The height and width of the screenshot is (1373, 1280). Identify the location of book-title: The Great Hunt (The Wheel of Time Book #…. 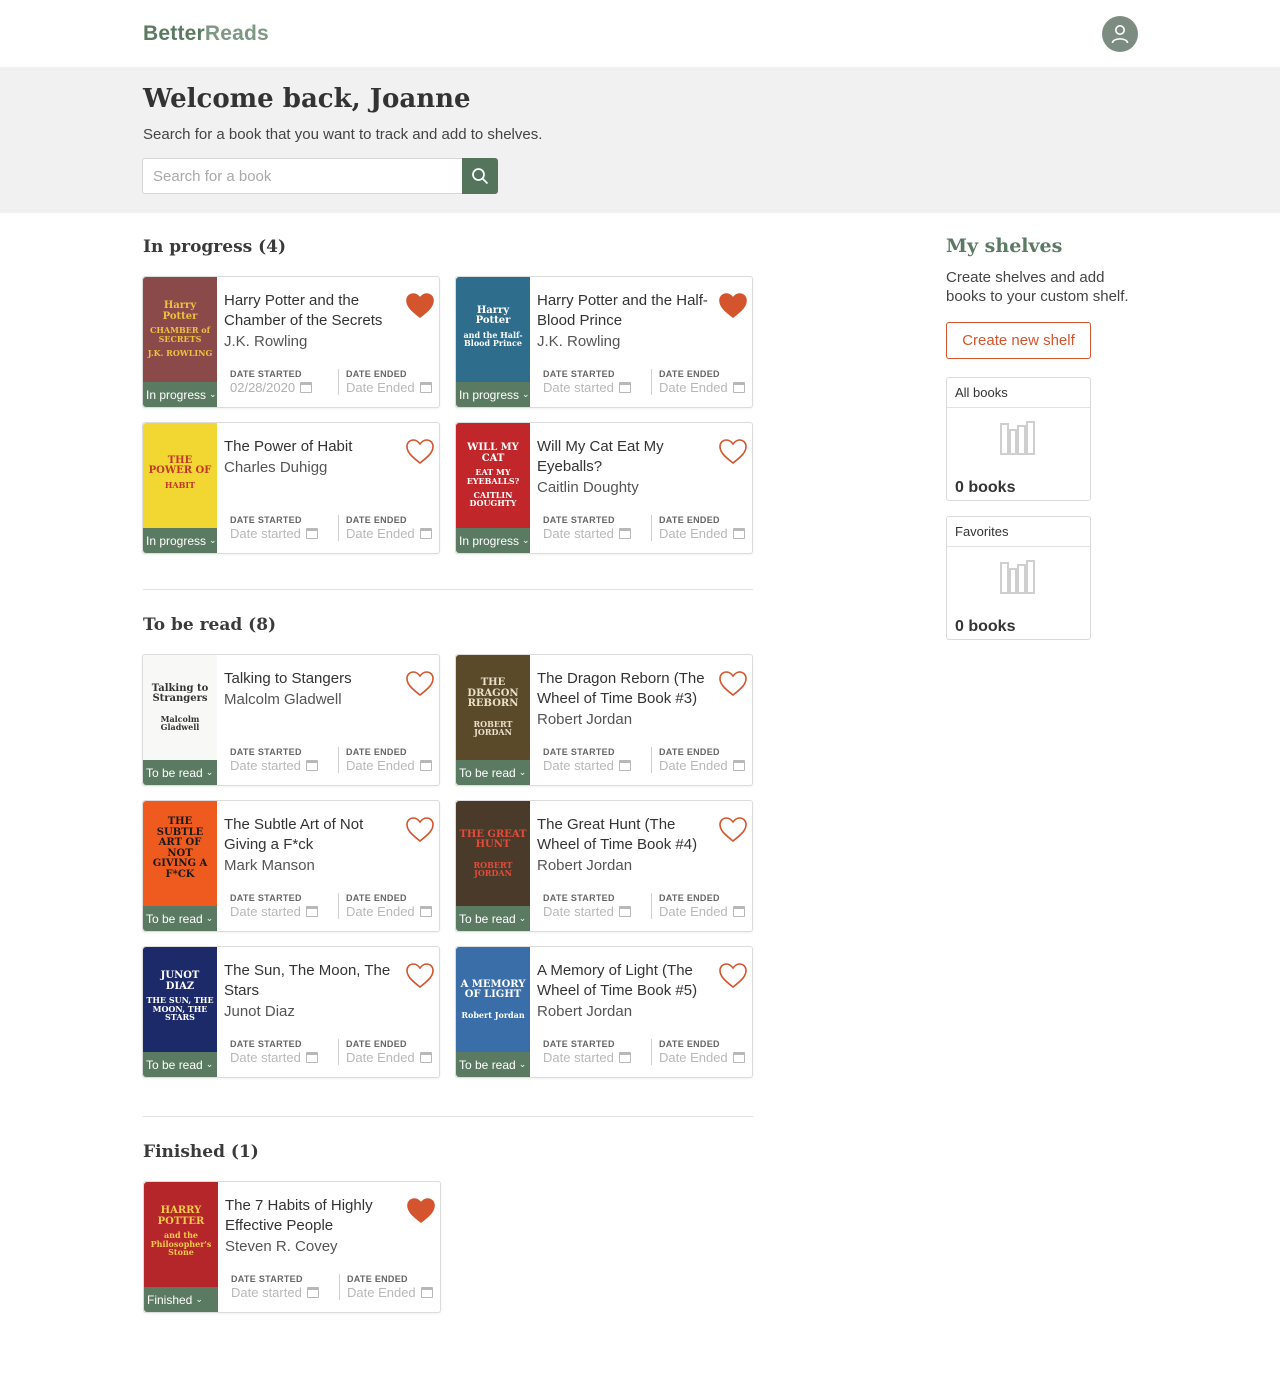
(624, 835).